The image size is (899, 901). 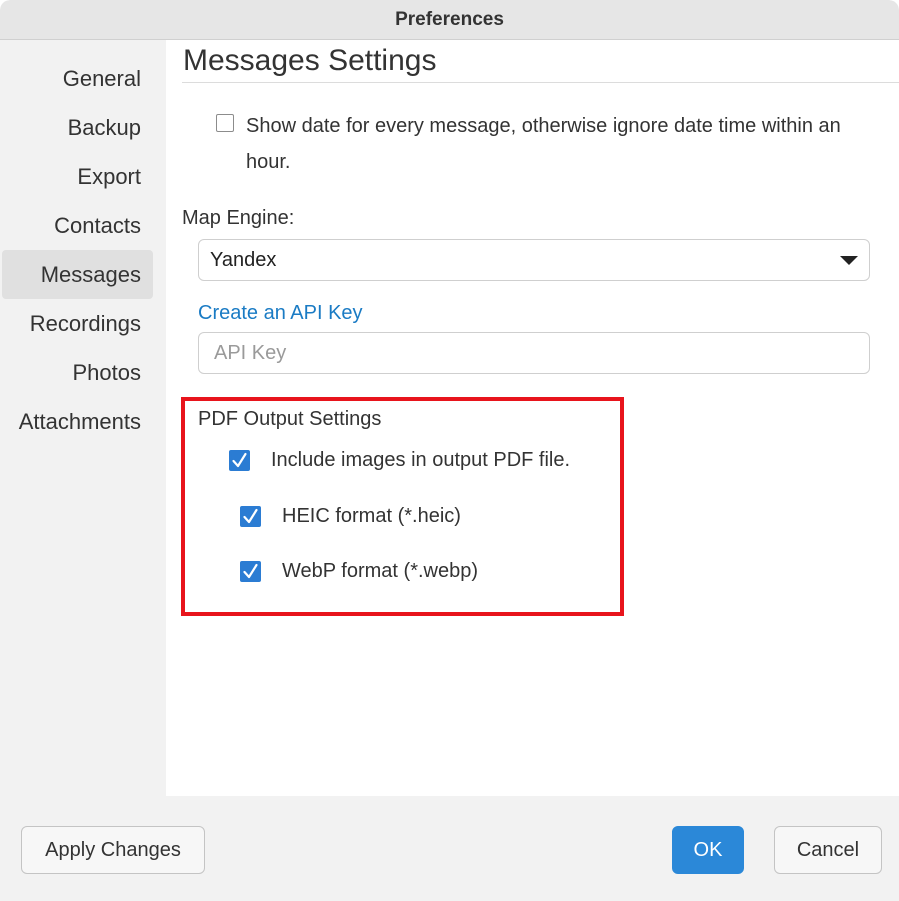 I want to click on map-engine-label: Map Engine:, so click(x=238, y=218).